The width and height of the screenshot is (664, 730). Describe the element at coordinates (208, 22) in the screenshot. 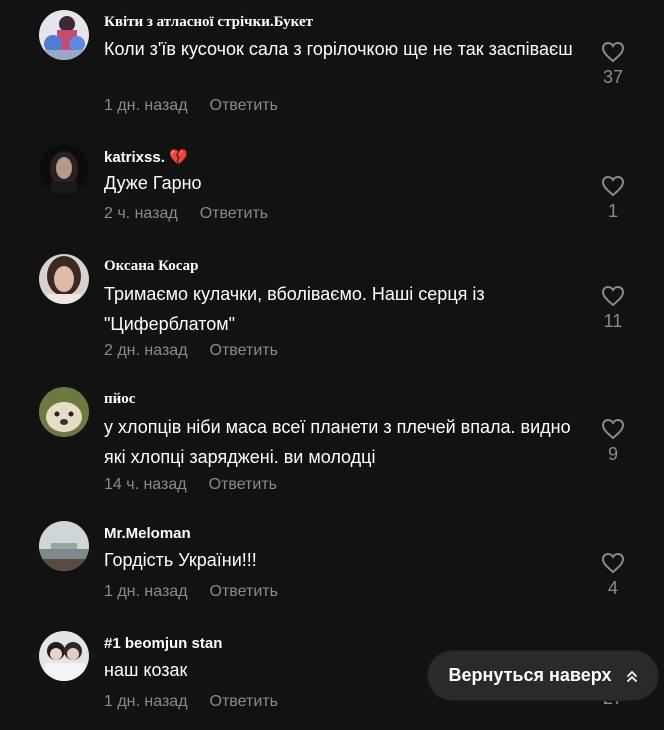

I see `comment-author: Квіти з атласної стрічки.Букет` at that location.